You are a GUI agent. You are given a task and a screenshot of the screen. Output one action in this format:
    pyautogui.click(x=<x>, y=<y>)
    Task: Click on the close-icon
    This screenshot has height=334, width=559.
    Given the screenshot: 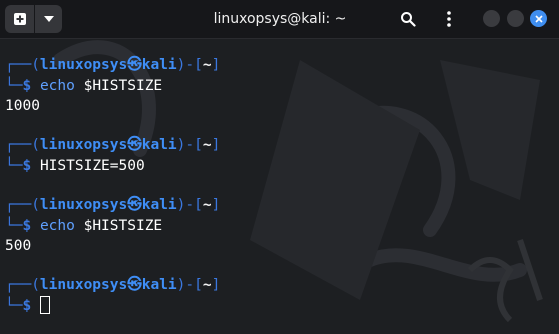 What is the action you would take?
    pyautogui.click(x=538, y=18)
    